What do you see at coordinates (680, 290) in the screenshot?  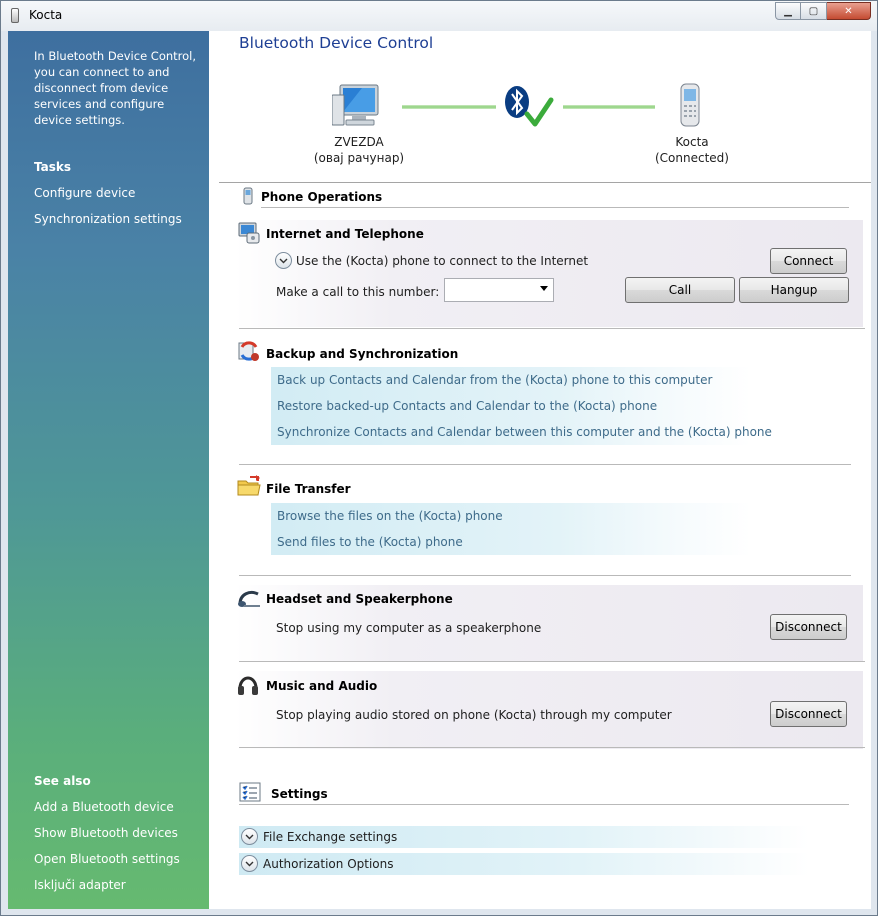 I see `call-button: Call` at bounding box center [680, 290].